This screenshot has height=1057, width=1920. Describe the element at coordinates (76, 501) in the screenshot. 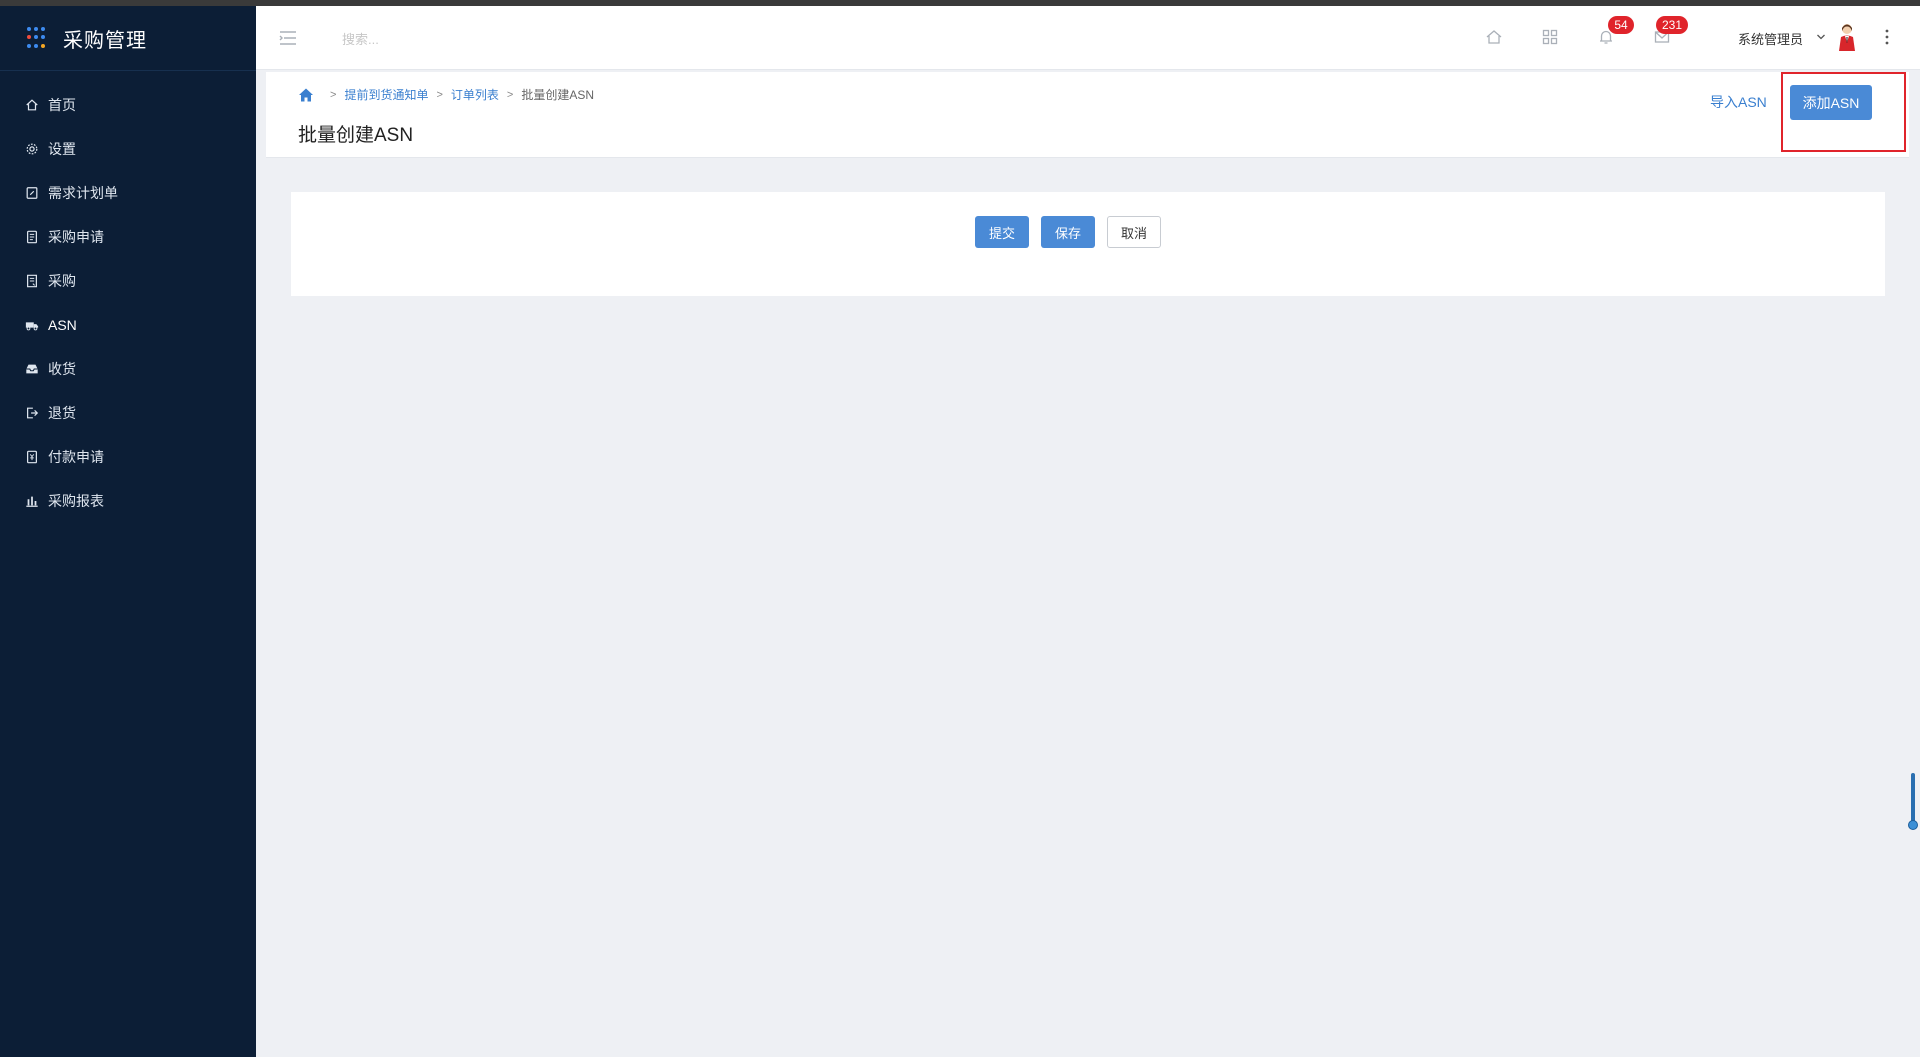

I see `sidebar-item-label: 采购报表` at that location.